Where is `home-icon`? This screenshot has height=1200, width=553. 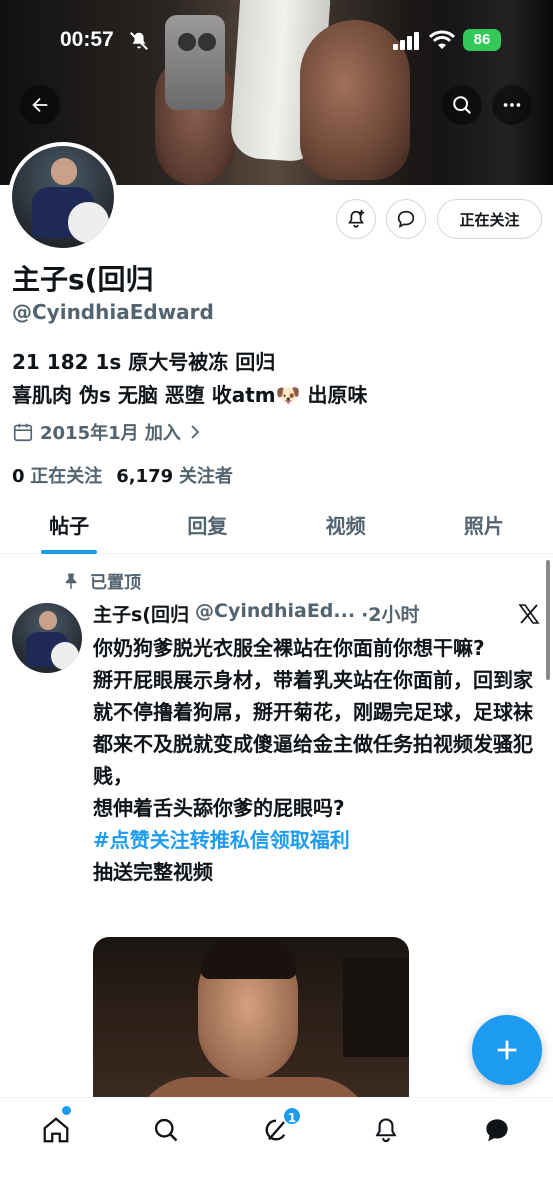 home-icon is located at coordinates (56, 1130).